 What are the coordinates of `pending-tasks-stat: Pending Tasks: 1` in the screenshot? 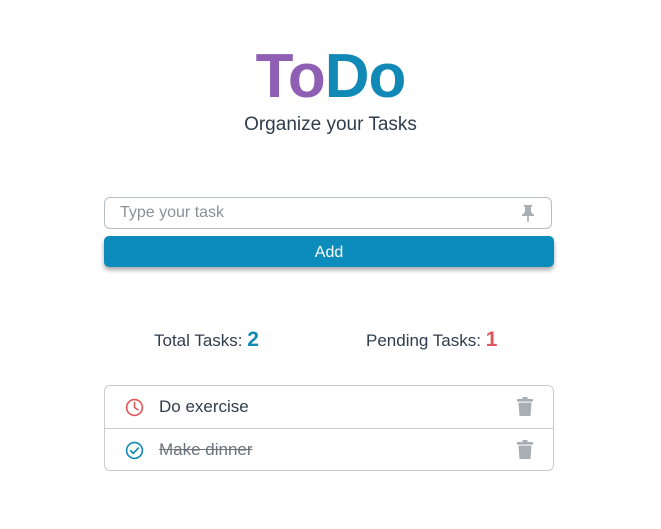 It's located at (431, 340).